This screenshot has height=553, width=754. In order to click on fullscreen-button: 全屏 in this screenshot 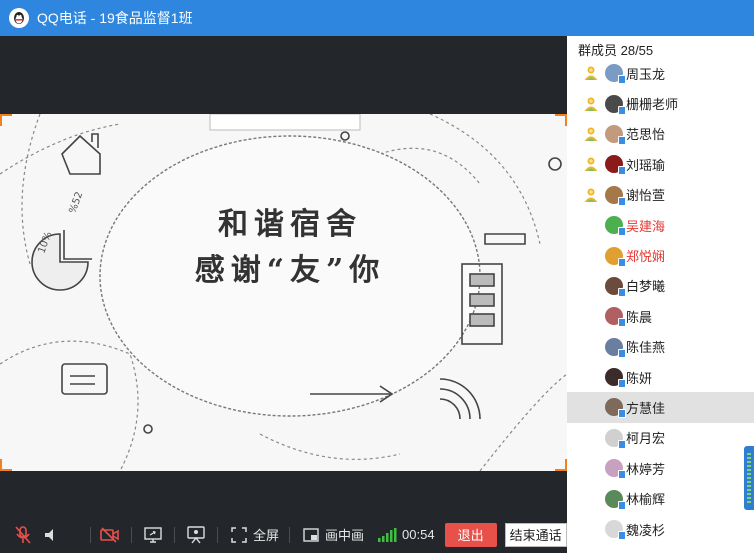, I will do `click(266, 534)`.